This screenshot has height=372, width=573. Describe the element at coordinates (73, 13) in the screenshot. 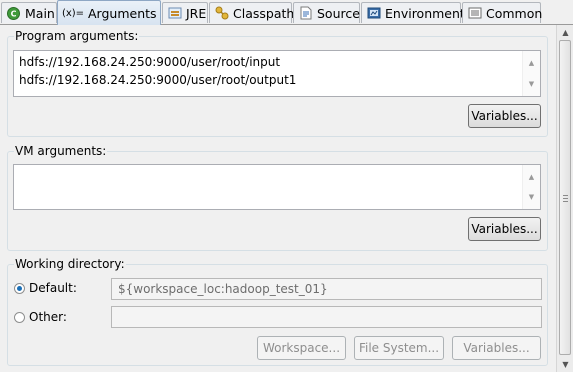

I see `arguments-icon: (x)=` at that location.